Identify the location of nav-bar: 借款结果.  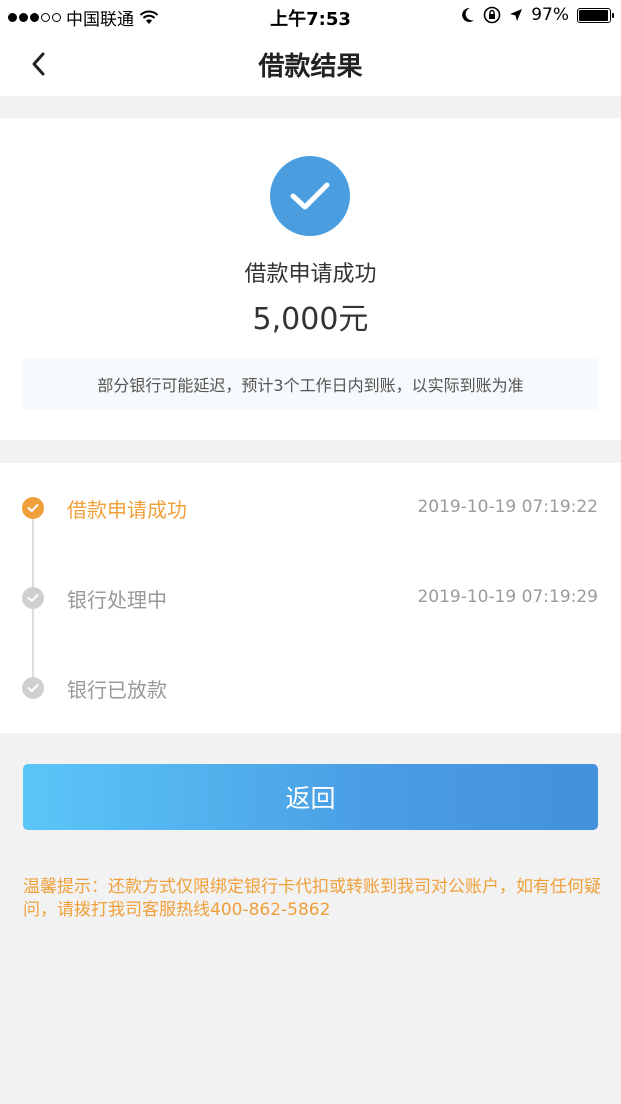
(310, 64).